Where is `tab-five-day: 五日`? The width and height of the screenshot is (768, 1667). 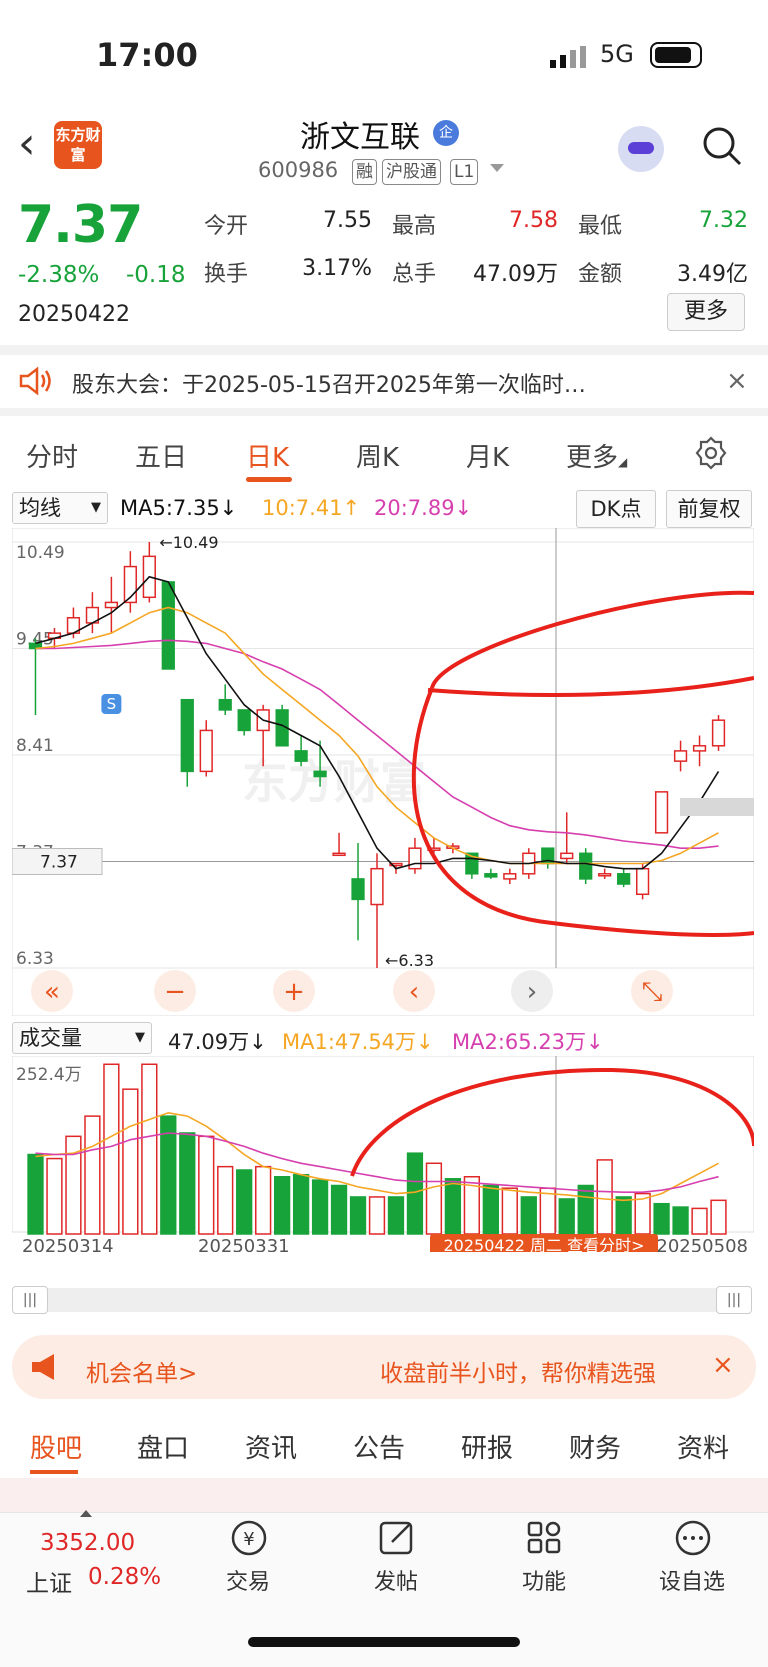
tab-five-day: 五日 is located at coordinates (161, 455).